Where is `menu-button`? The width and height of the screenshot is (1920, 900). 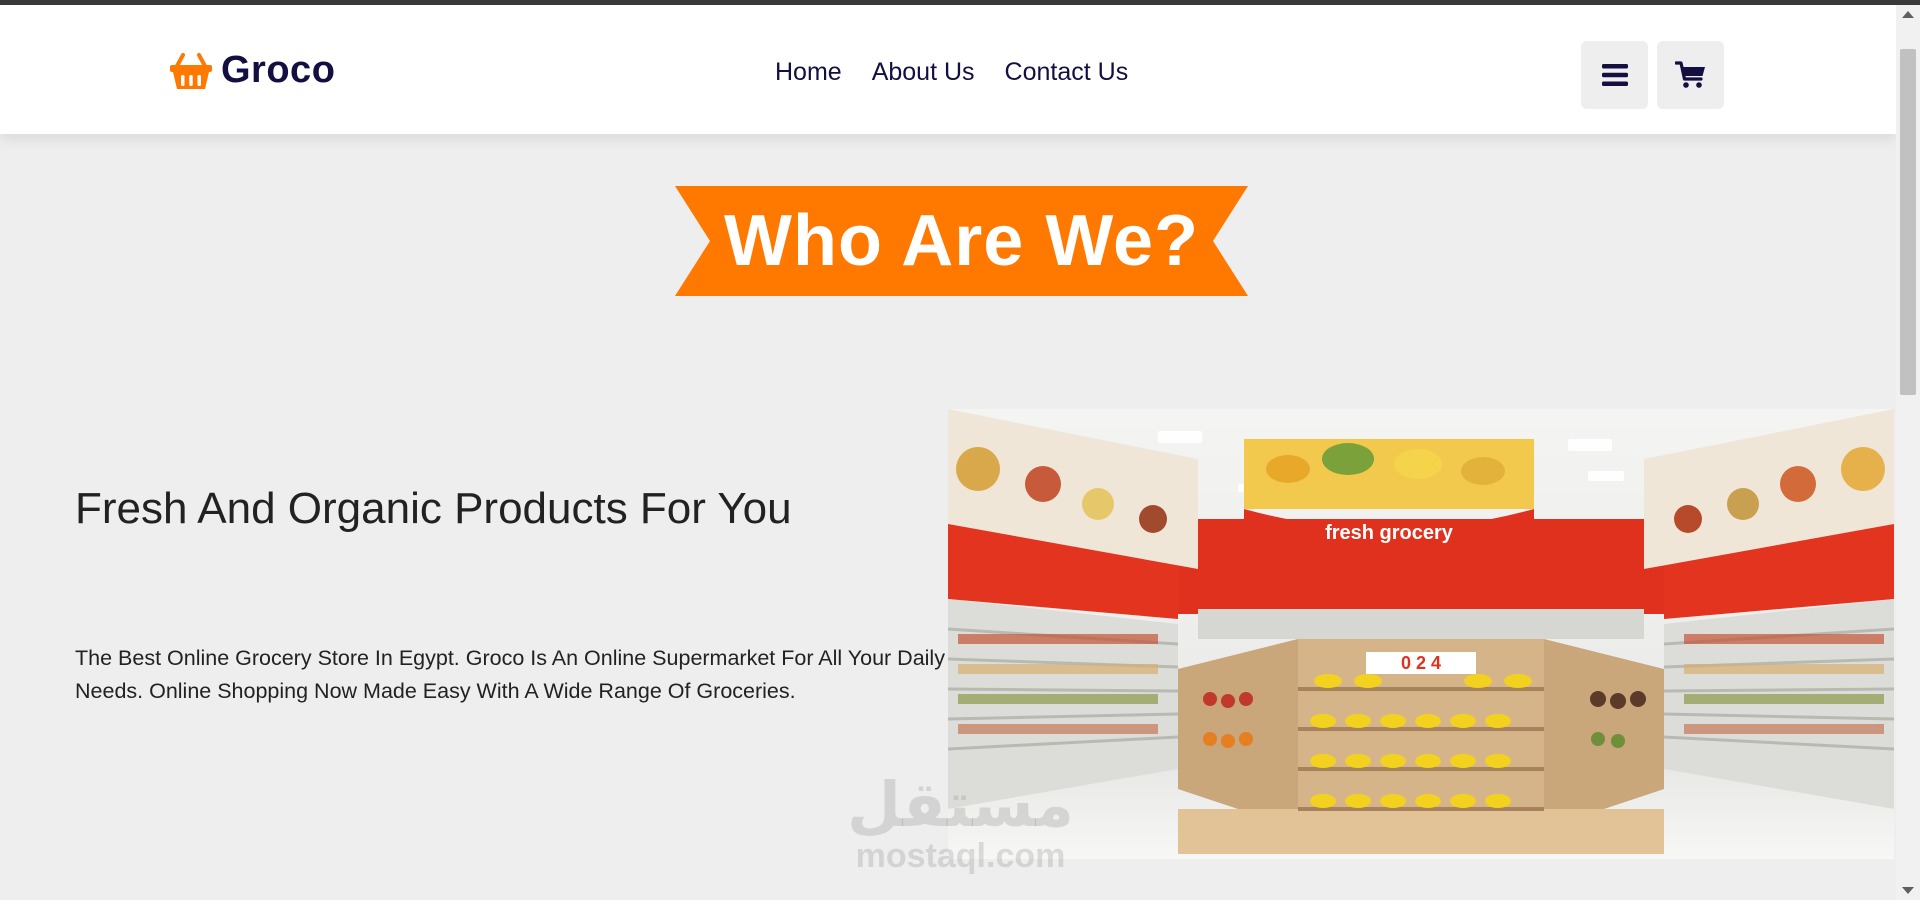
menu-button is located at coordinates (1614, 75).